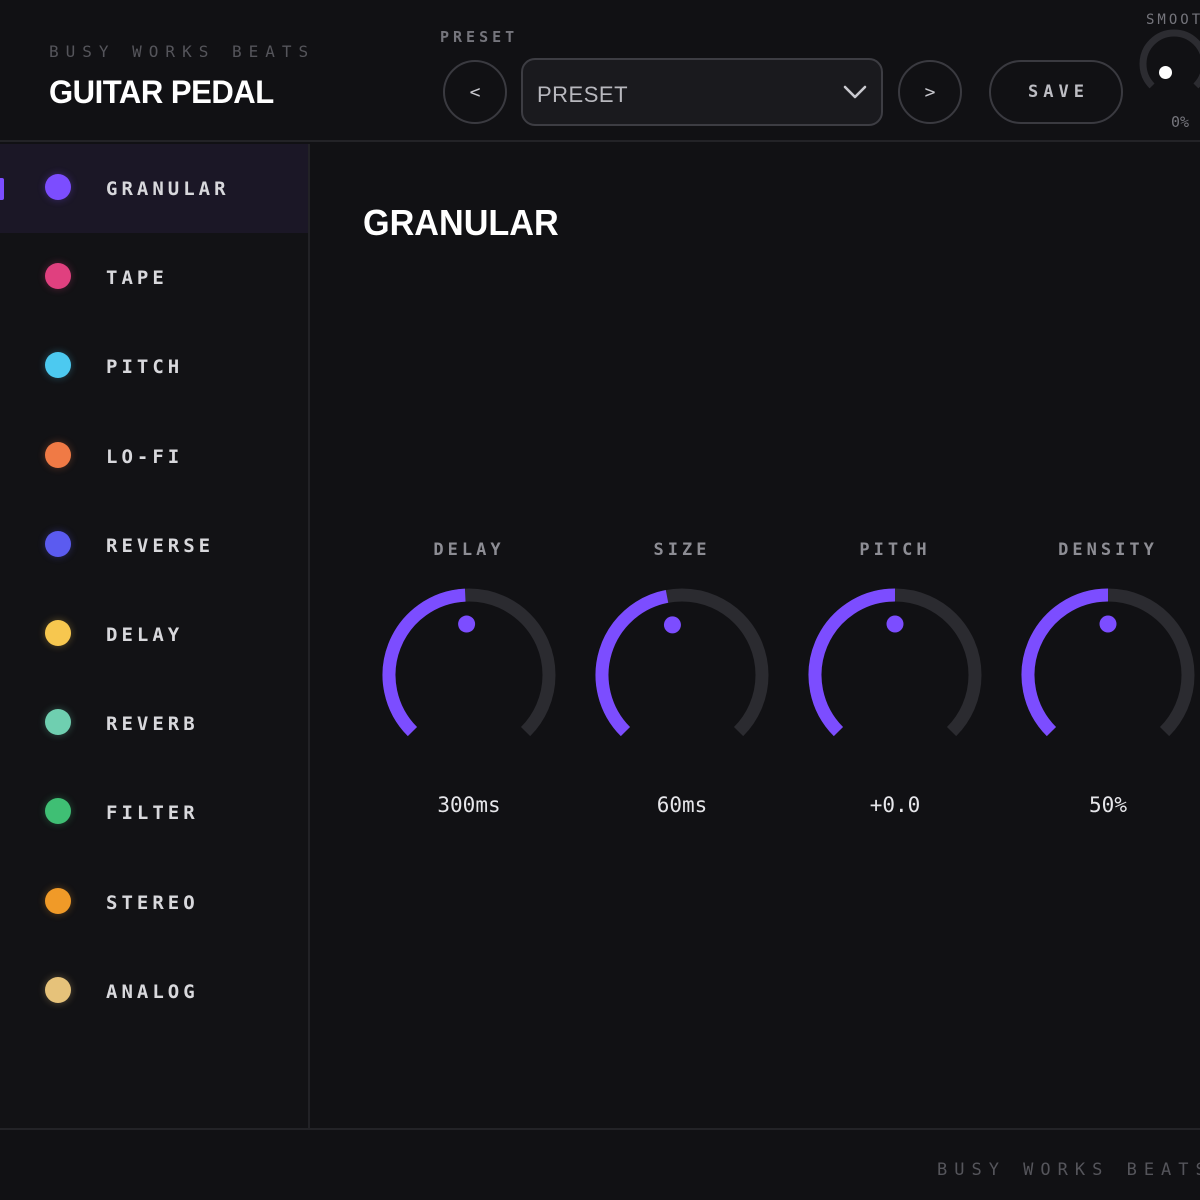 This screenshot has width=1200, height=1200. I want to click on app-title: GUITAR PEDAL, so click(161, 92).